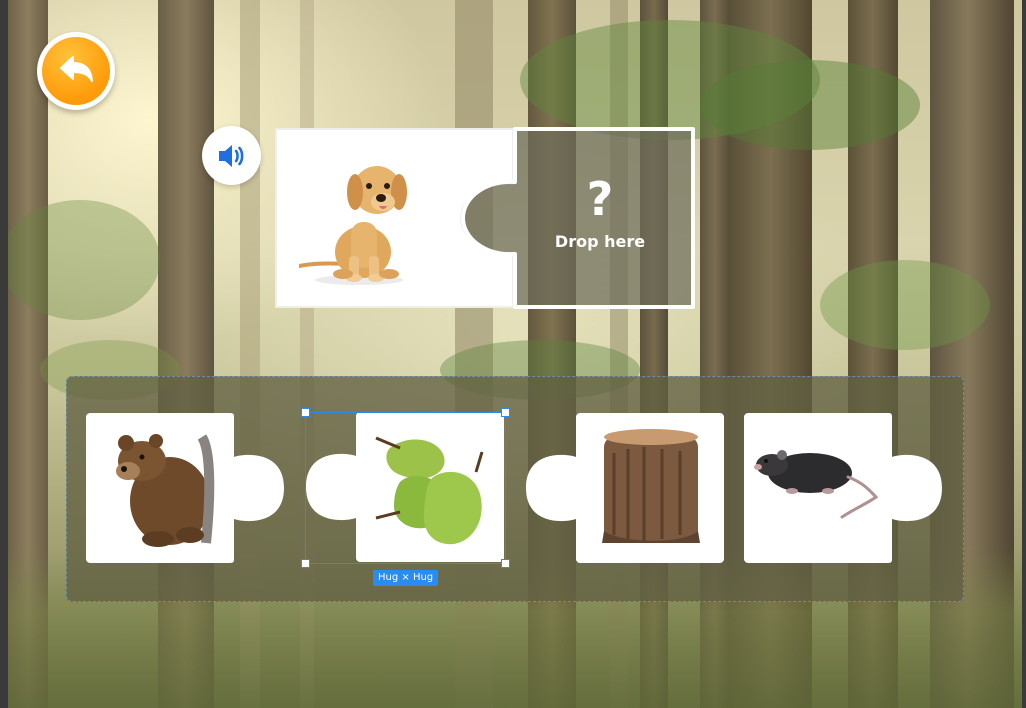  Describe the element at coordinates (844, 488) in the screenshot. I see `piece-rat` at that location.